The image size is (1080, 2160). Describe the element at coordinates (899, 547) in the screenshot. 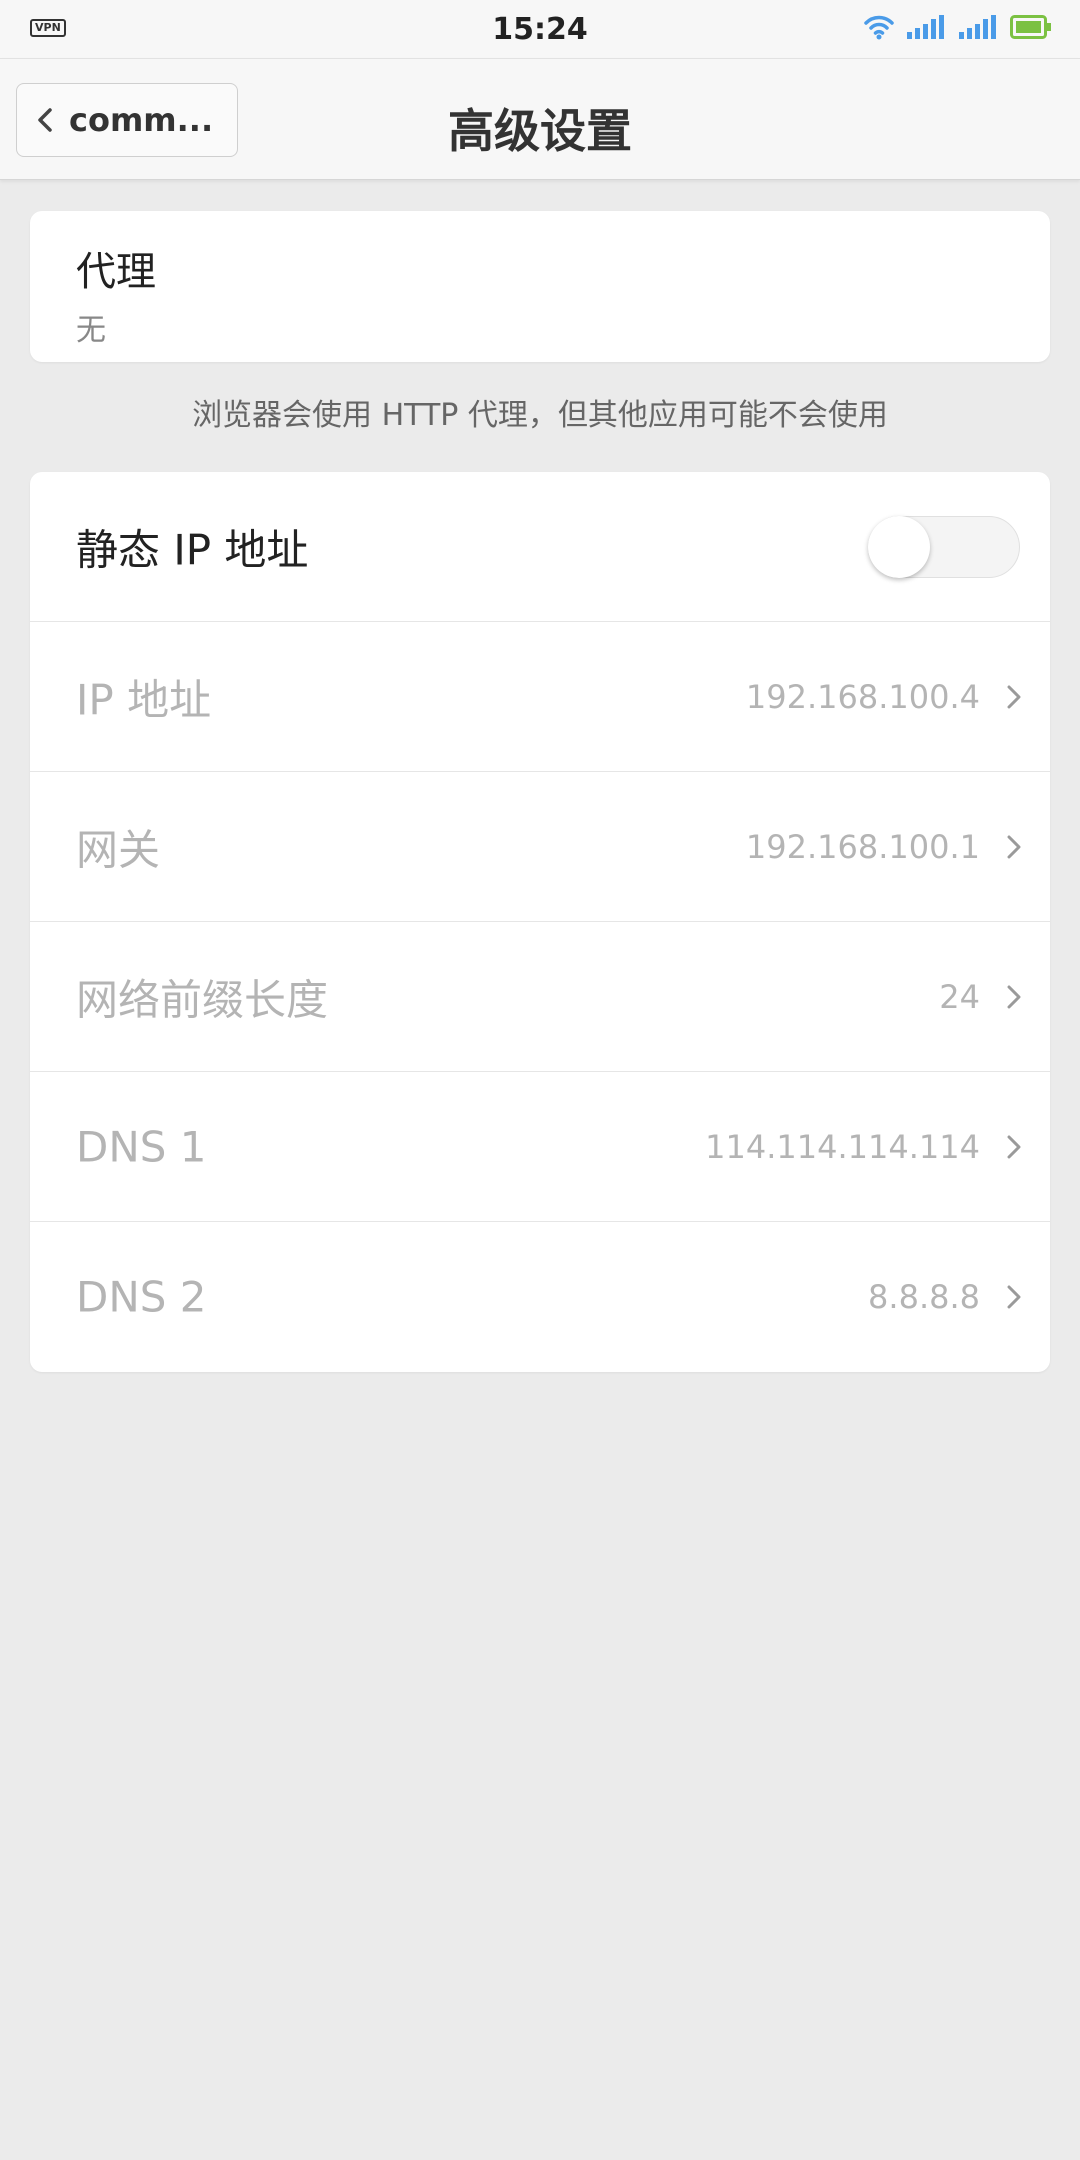

I see `toggle-knob` at that location.